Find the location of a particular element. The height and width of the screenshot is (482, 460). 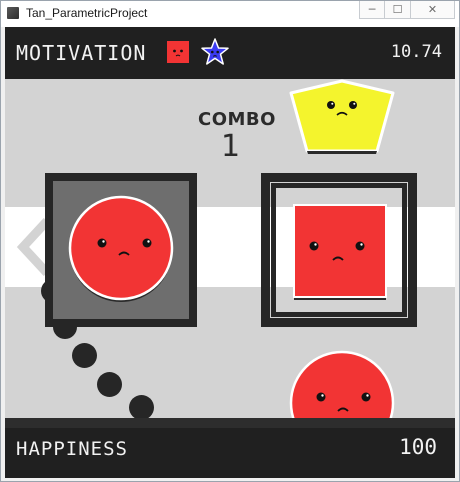

sad-red-circle is located at coordinates (121, 249).